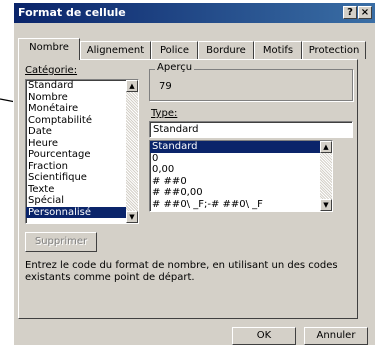 Image resolution: width=375 pixels, height=345 pixels. Describe the element at coordinates (241, 170) in the screenshot. I see `list-item: 0,00` at that location.